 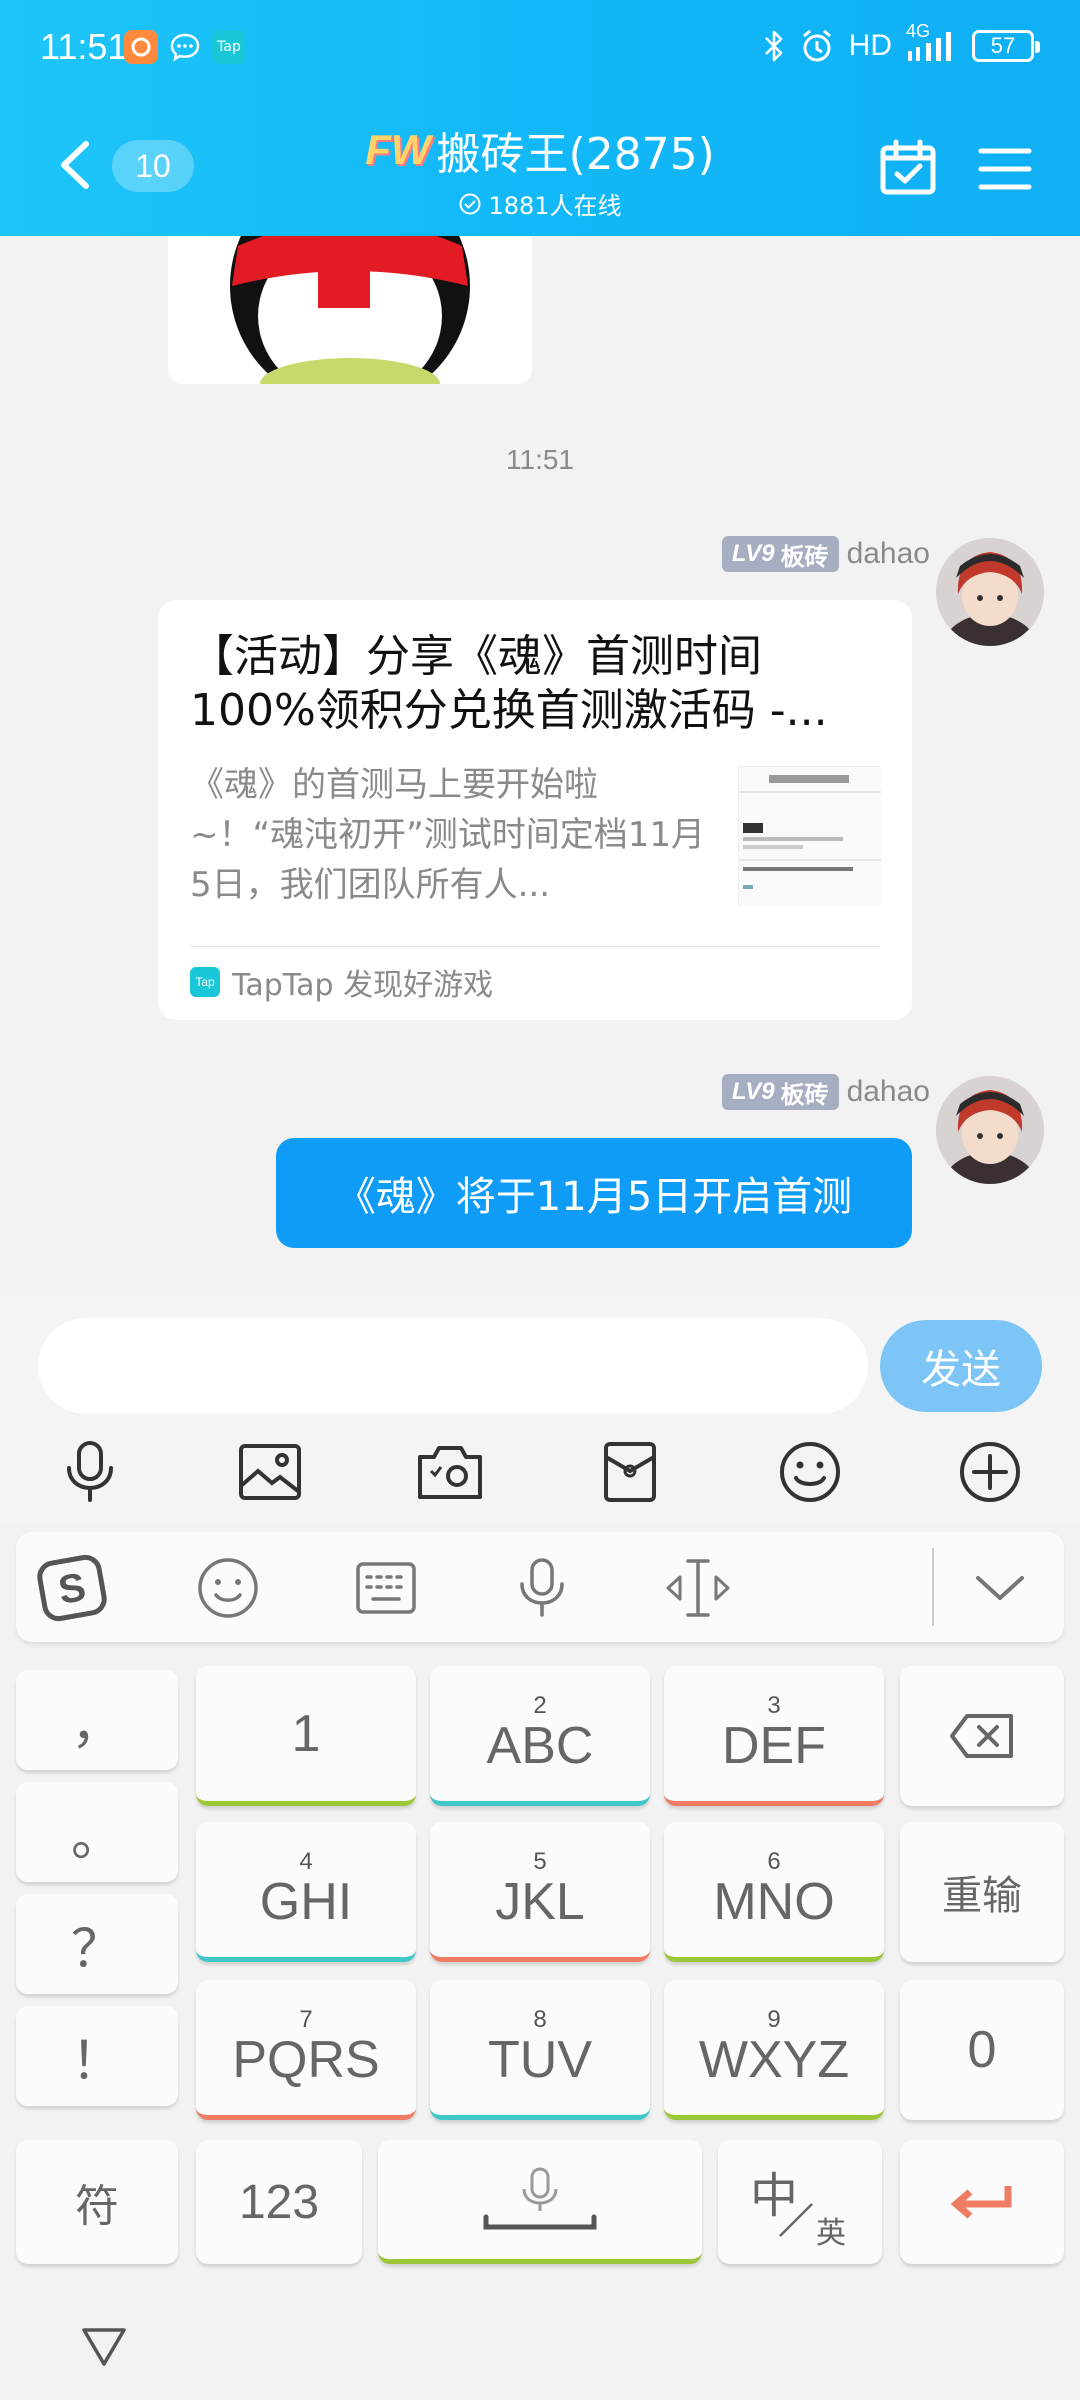 What do you see at coordinates (1005, 169) in the screenshot?
I see `menu-button` at bounding box center [1005, 169].